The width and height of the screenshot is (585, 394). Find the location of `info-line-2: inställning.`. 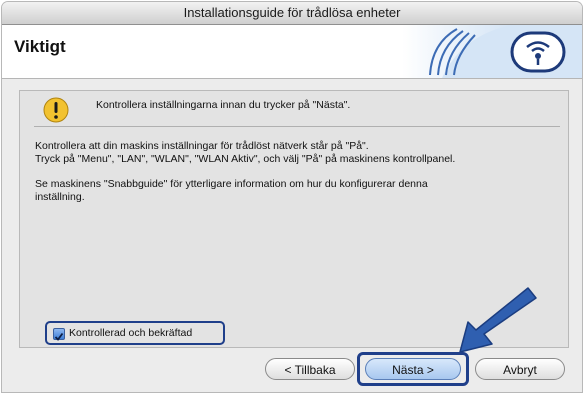

info-line-2: inställning. is located at coordinates (60, 197).